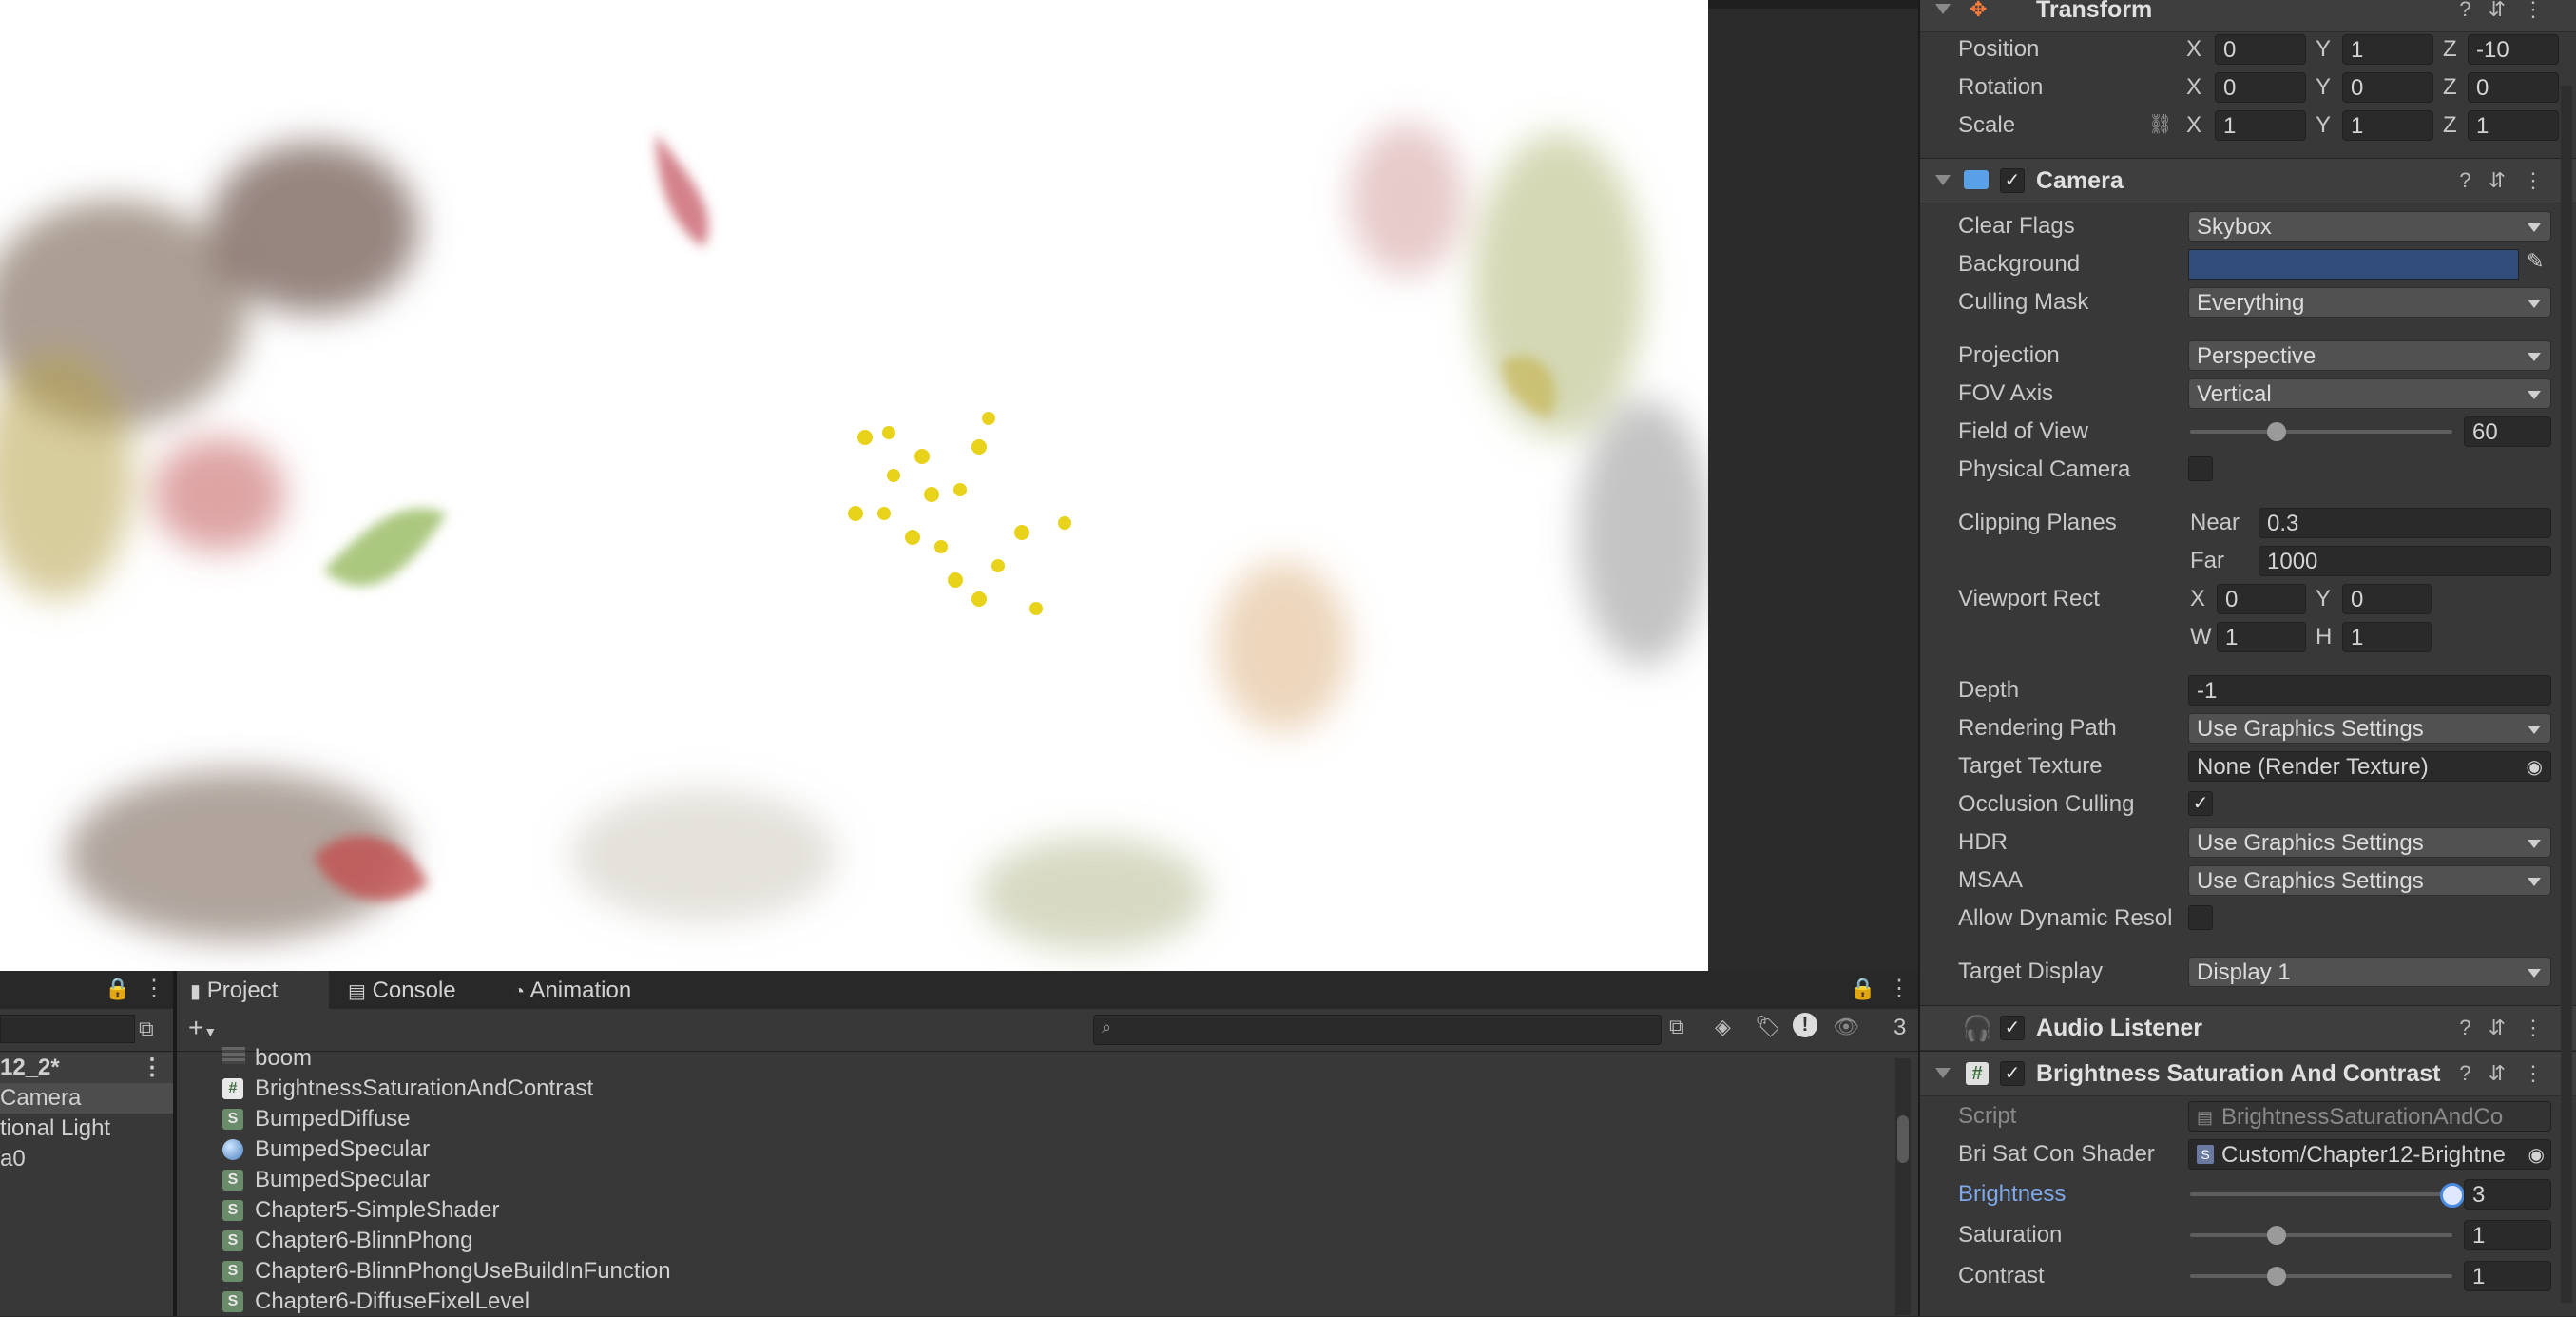 The height and width of the screenshot is (1317, 2576). What do you see at coordinates (86, 1129) in the screenshot?
I see `hierarchy-item-light: tional Light` at bounding box center [86, 1129].